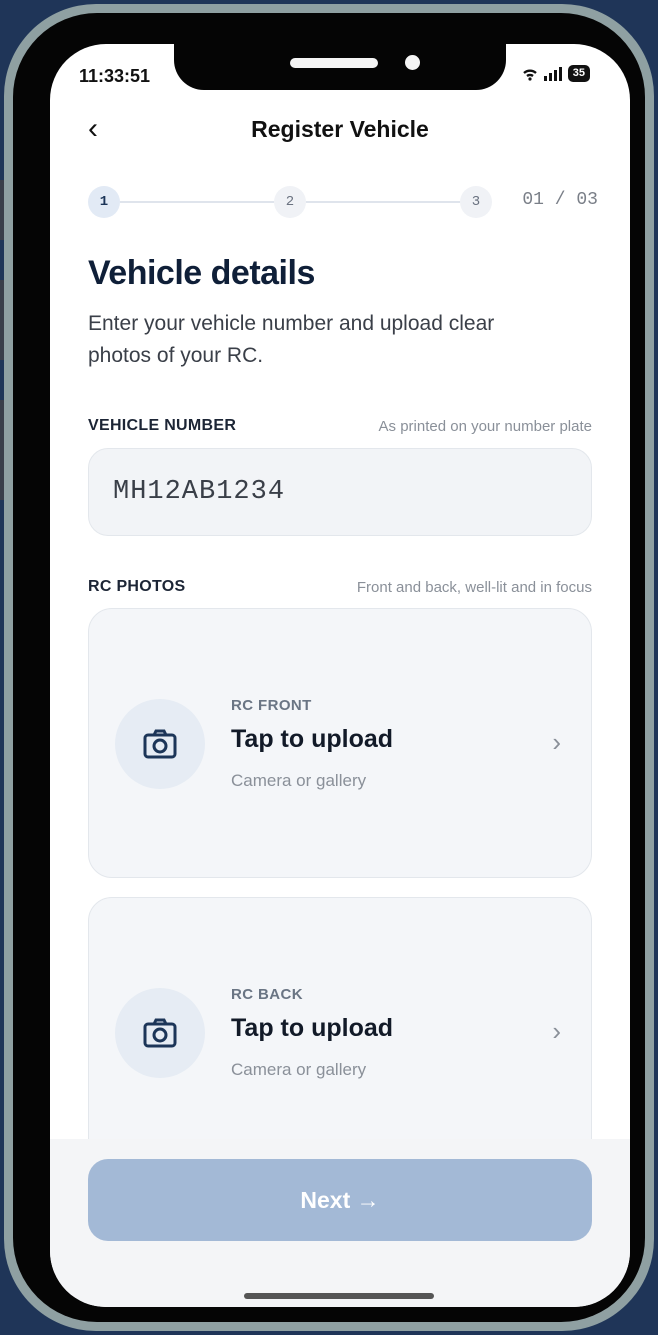  Describe the element at coordinates (474, 587) in the screenshot. I see `rc-photos-hint: Front and back, well-lit and in focus` at that location.